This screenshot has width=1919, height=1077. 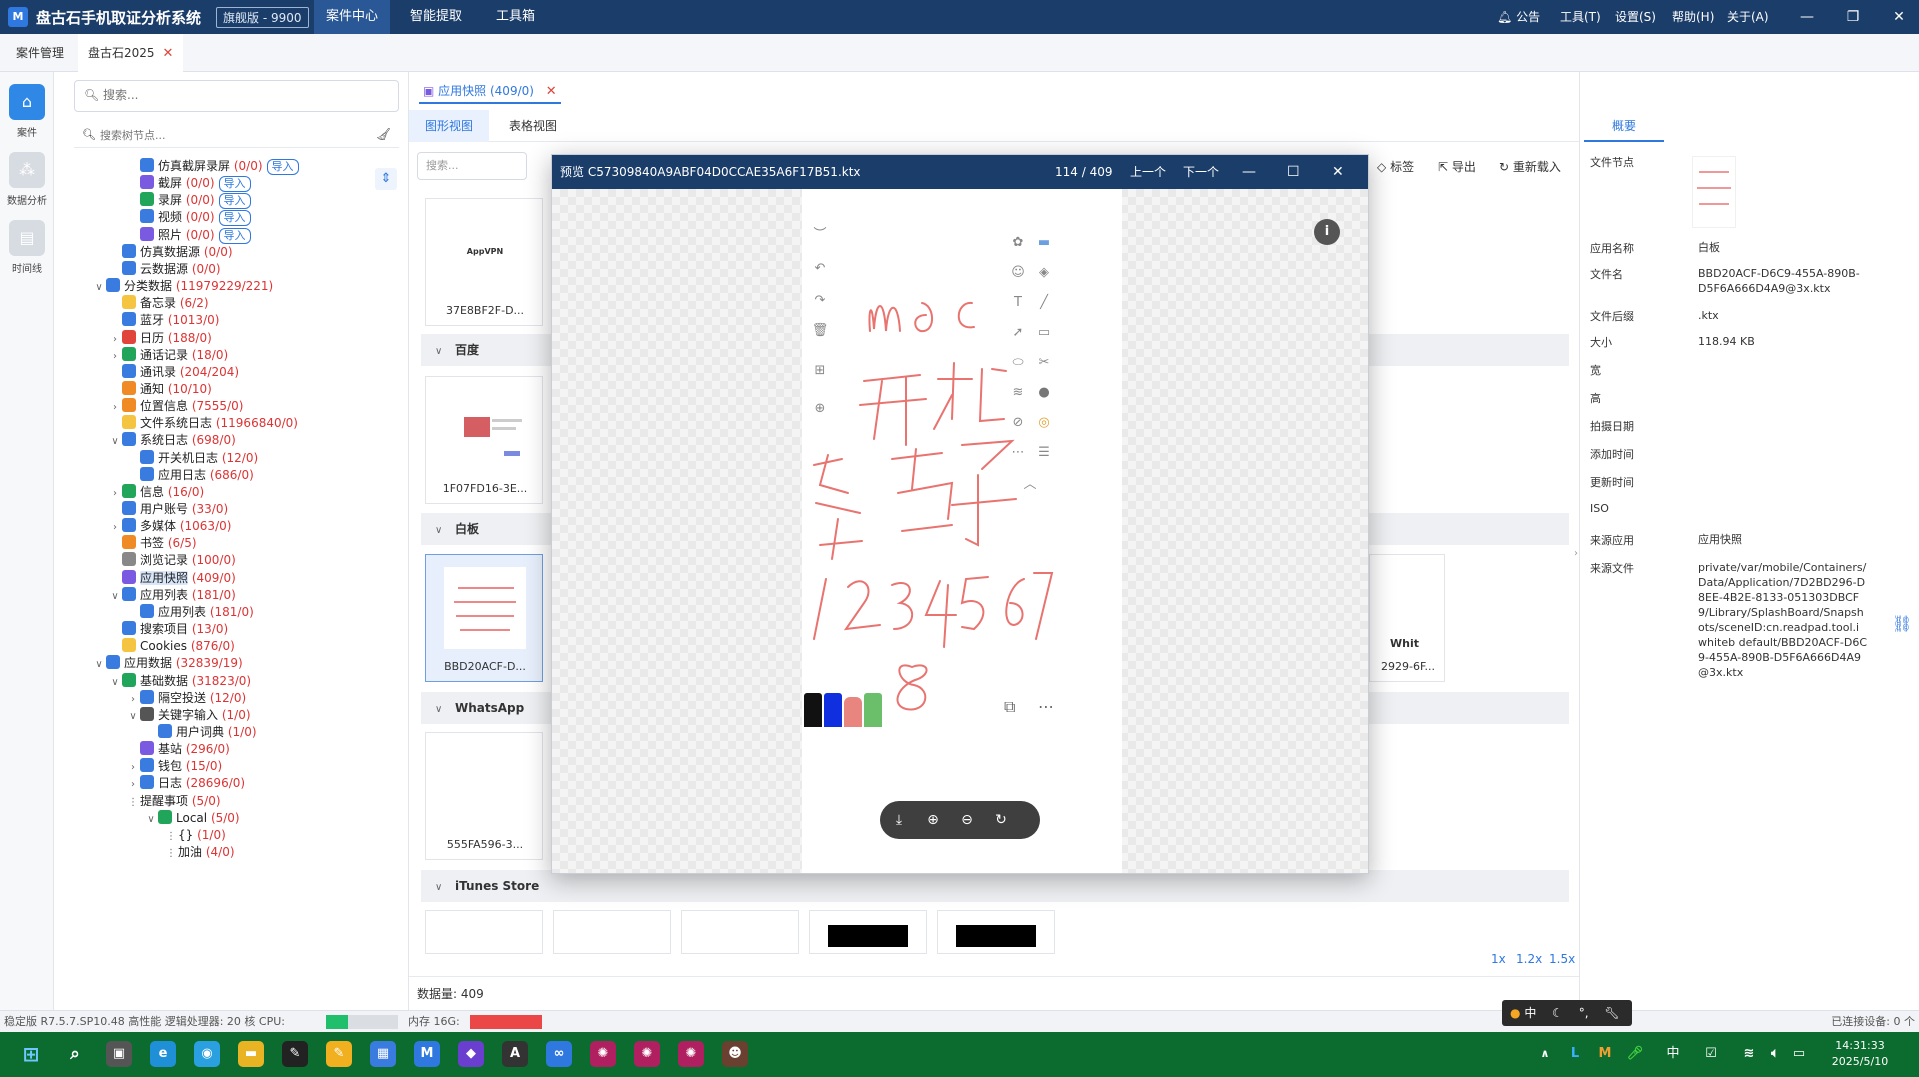 I want to click on crystal-app-icon: ◆, so click(x=471, y=1054).